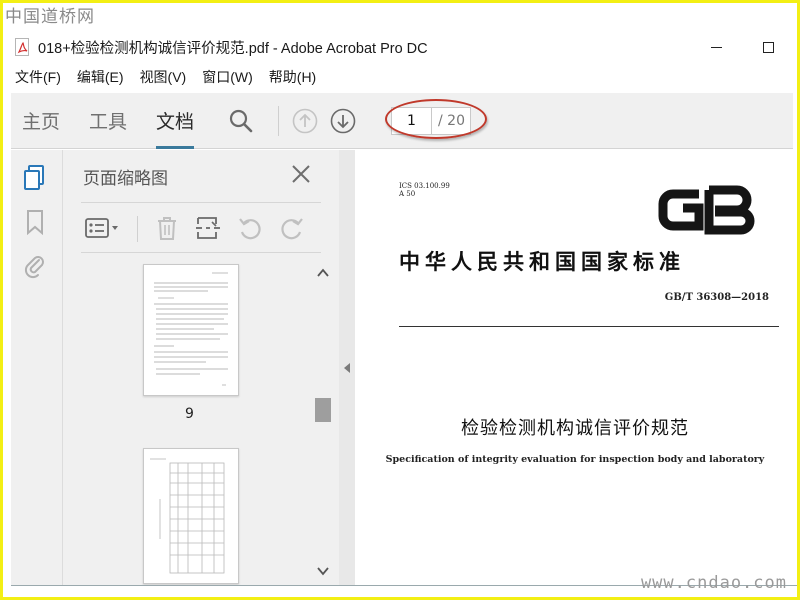 The height and width of the screenshot is (600, 800). I want to click on trash-icon, so click(167, 228).